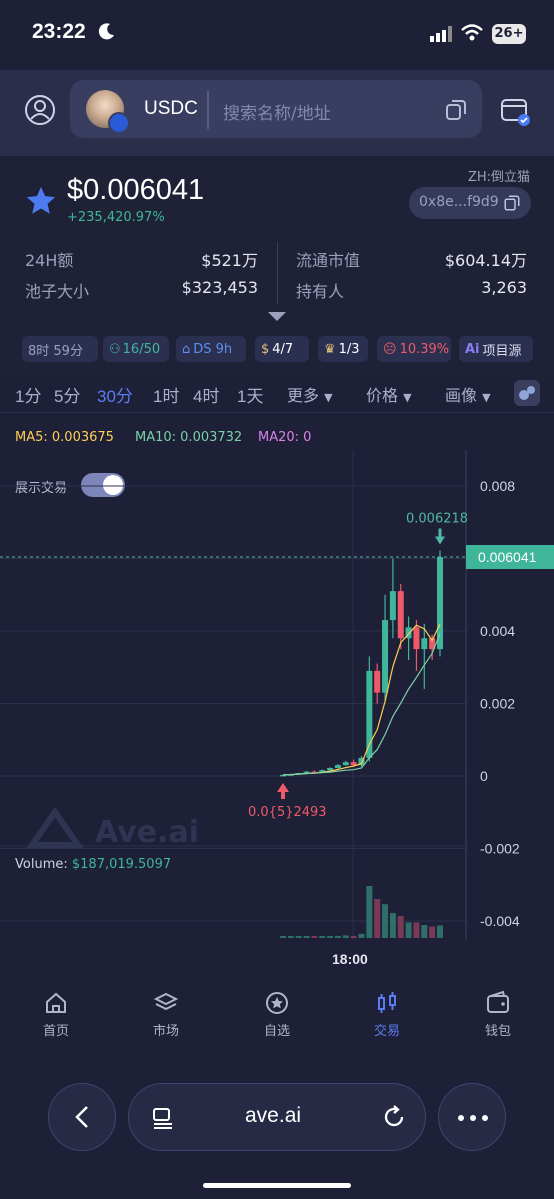 The image size is (554, 1199). Describe the element at coordinates (141, 349) in the screenshot. I see `chip-holders-text: 16/50` at that location.